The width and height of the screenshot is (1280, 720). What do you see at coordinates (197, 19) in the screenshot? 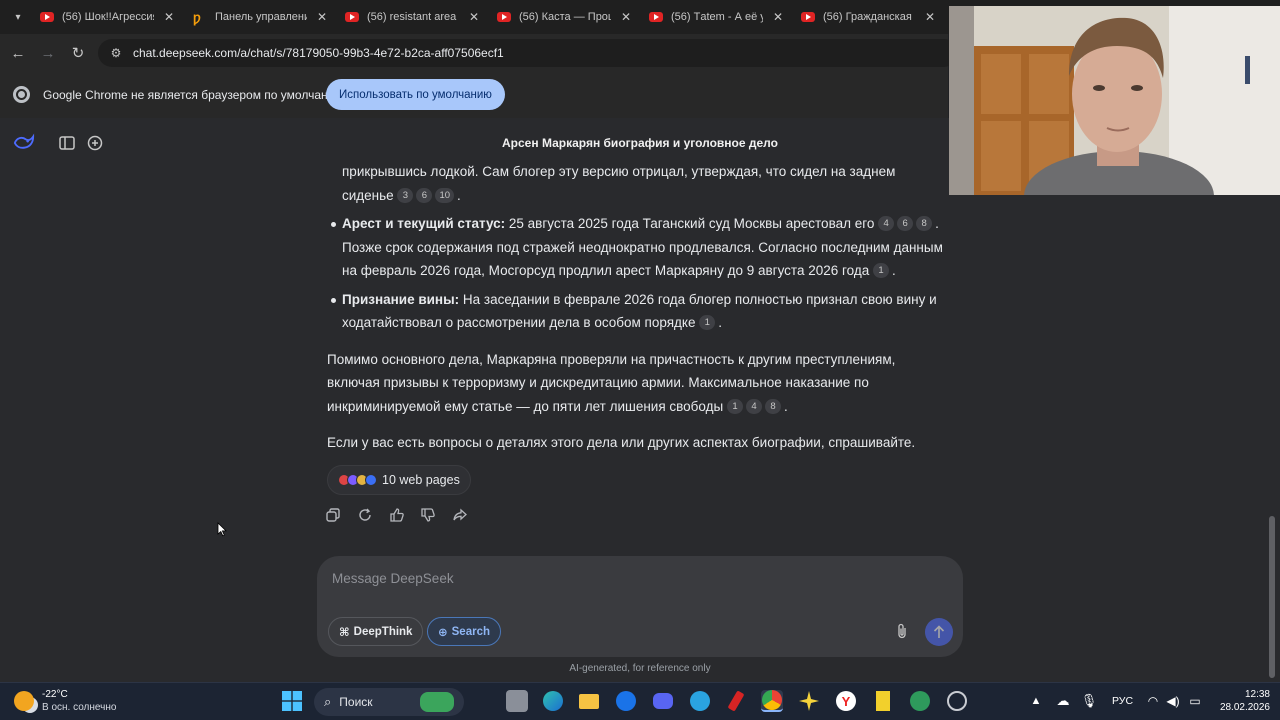
I see `panel-icon: Ƿ` at bounding box center [197, 19].